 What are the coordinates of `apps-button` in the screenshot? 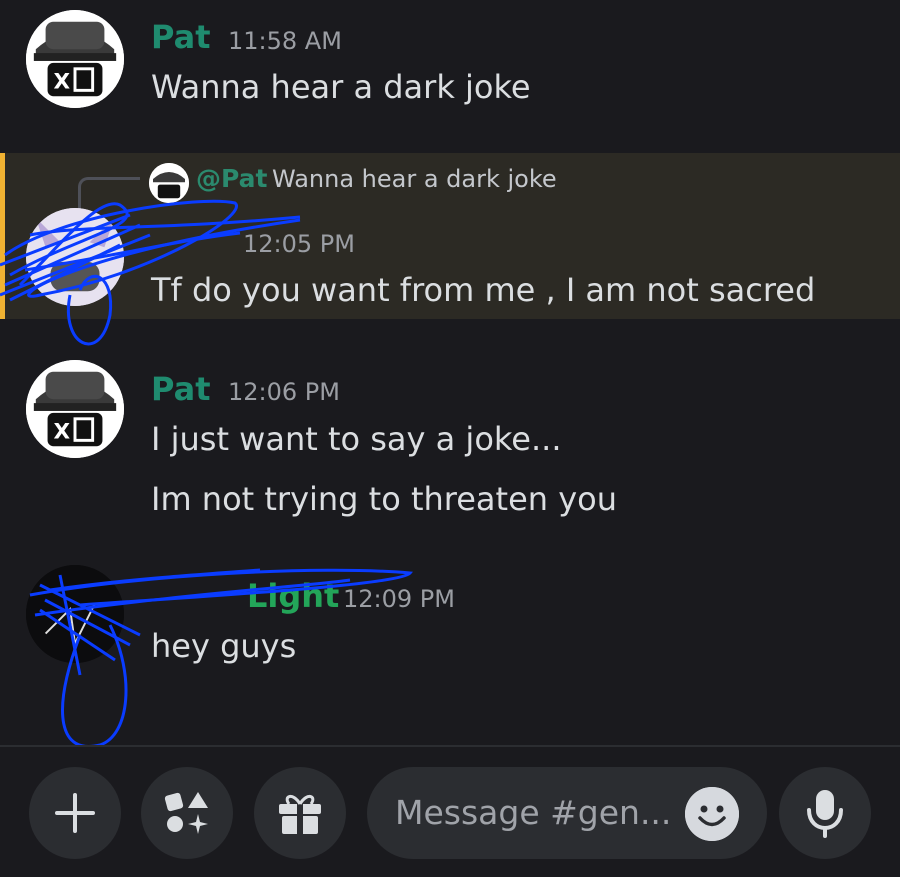 It's located at (187, 813).